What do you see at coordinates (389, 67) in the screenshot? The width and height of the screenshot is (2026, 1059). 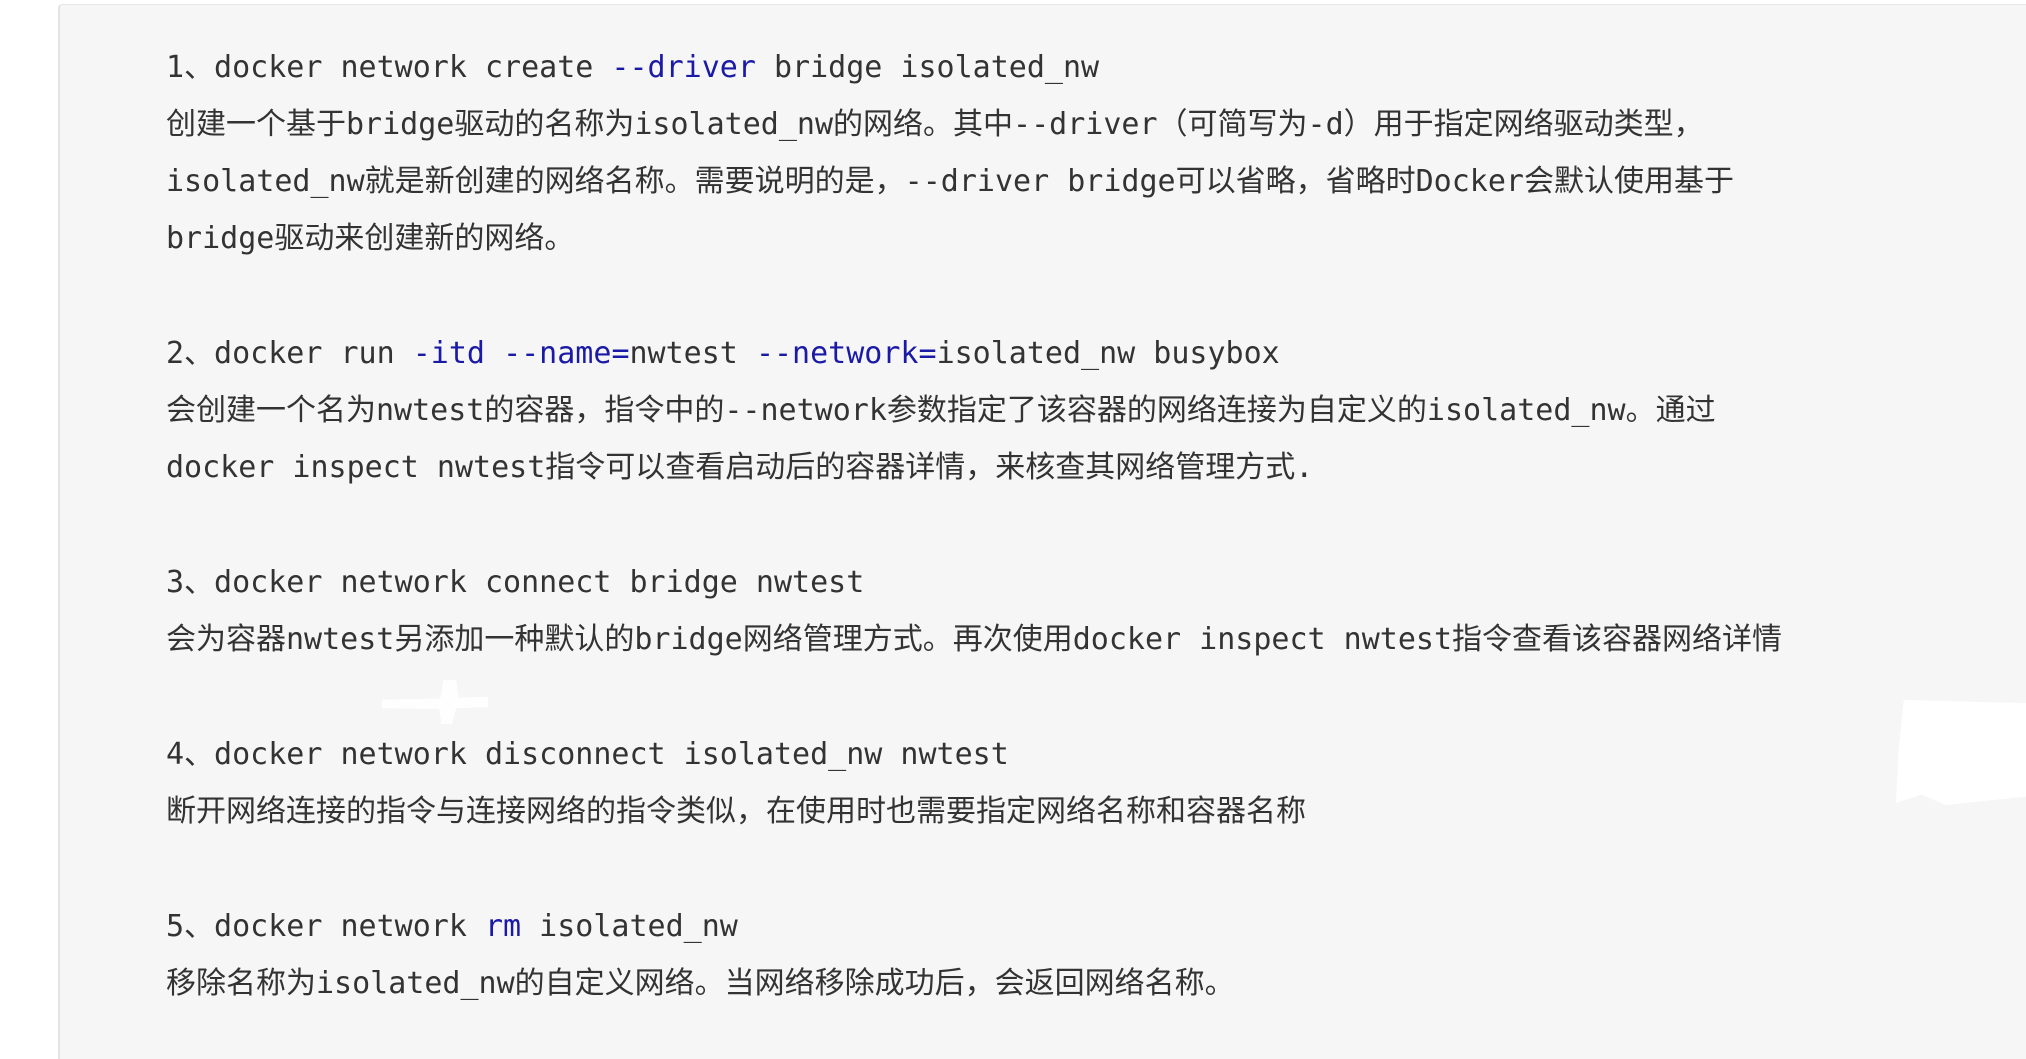 I see `command-text: 1、docker network create` at bounding box center [389, 67].